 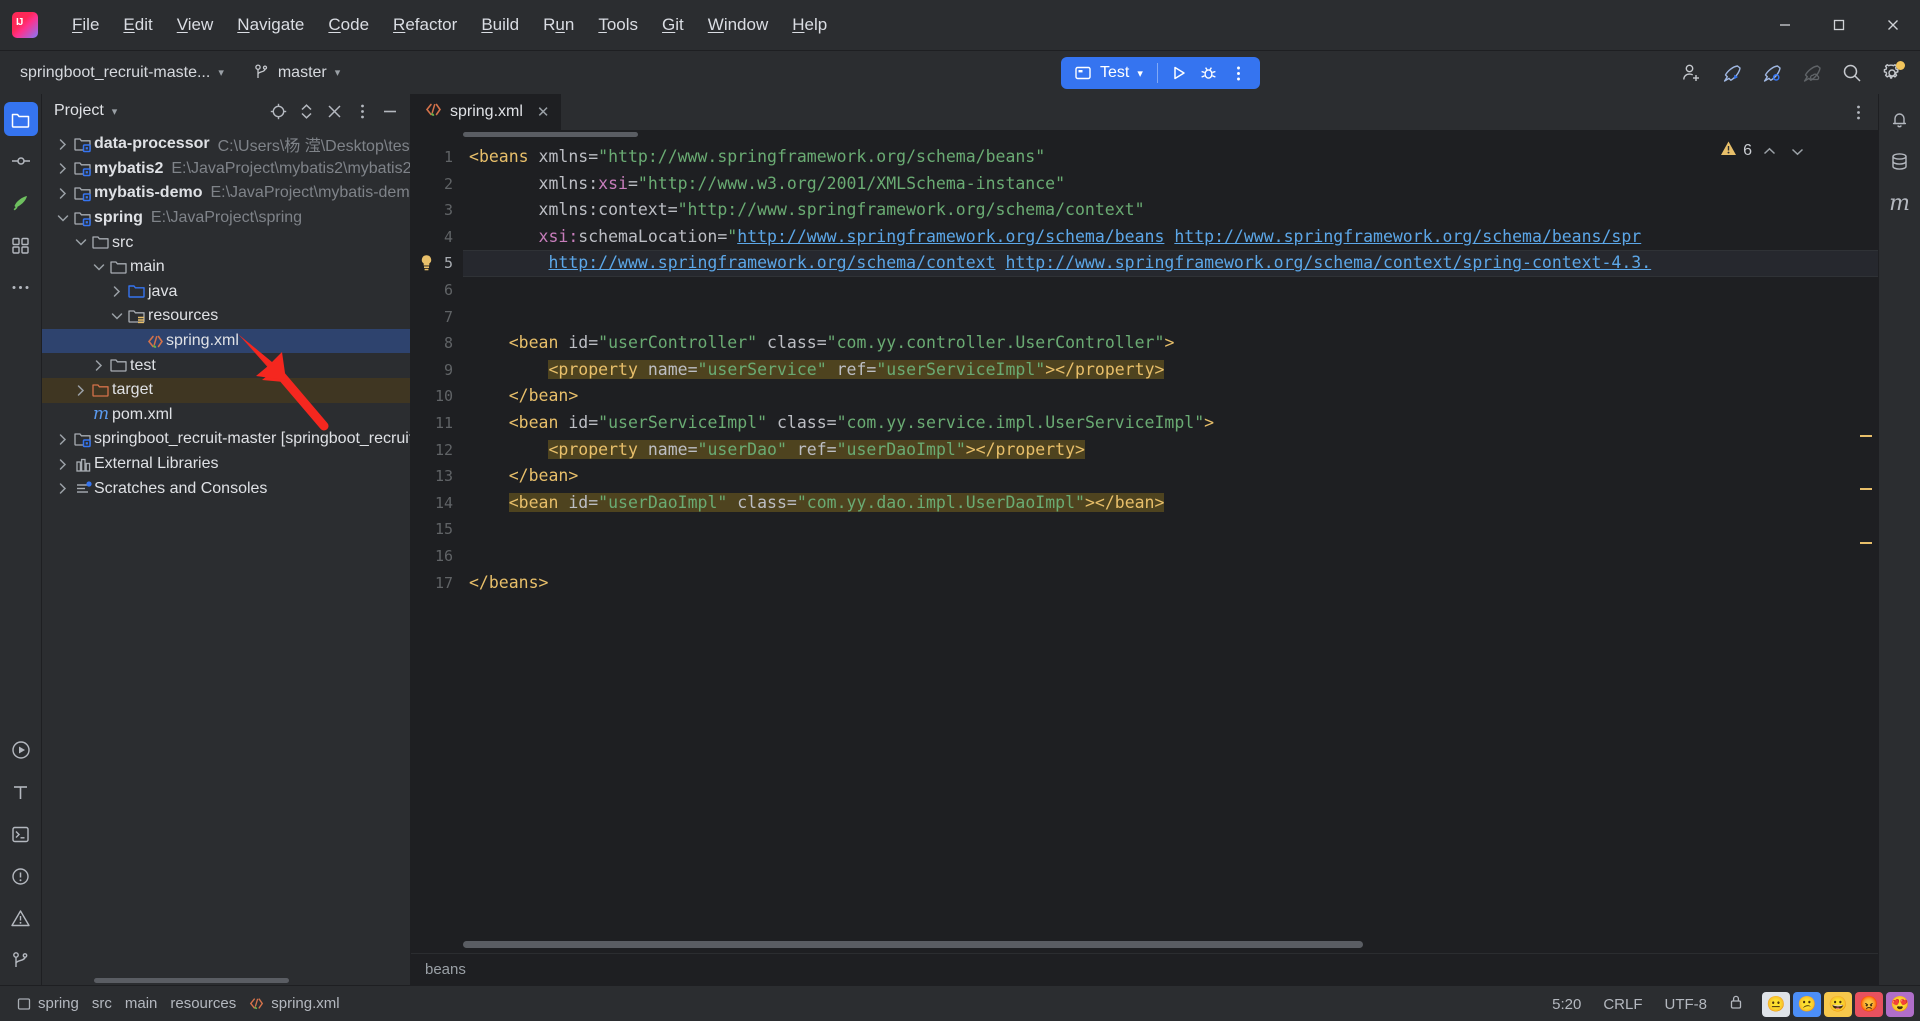 What do you see at coordinates (226, 292) in the screenshot?
I see `tree-node-java: java` at bounding box center [226, 292].